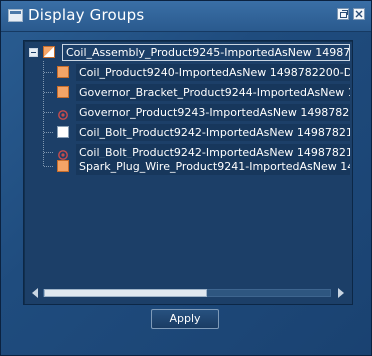 This screenshot has width=372, height=356. I want to click on scrollbar-thumb, so click(125, 293).